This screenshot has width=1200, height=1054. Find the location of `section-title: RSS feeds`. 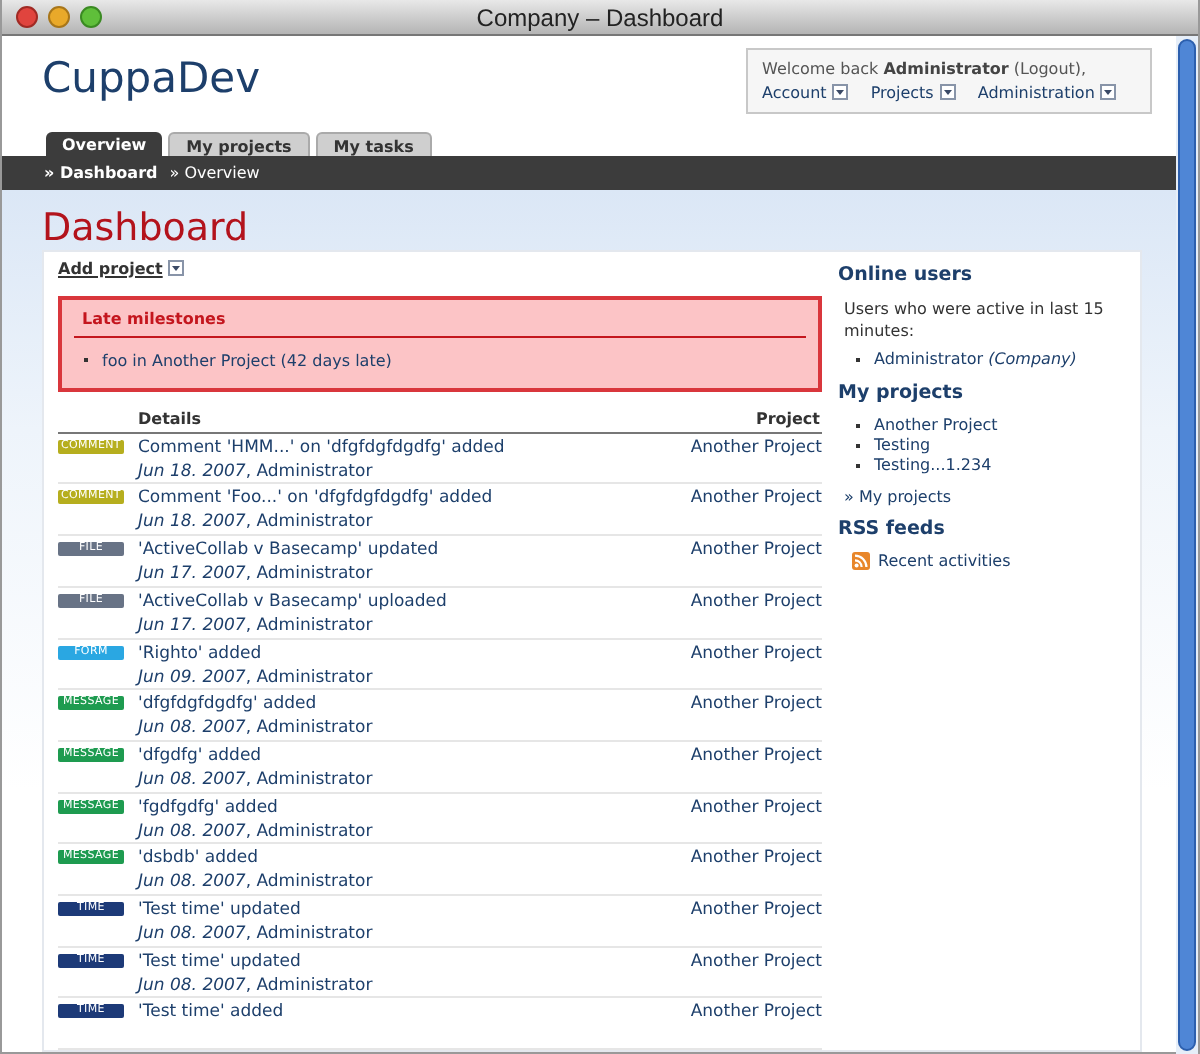

section-title: RSS feeds is located at coordinates (892, 528).